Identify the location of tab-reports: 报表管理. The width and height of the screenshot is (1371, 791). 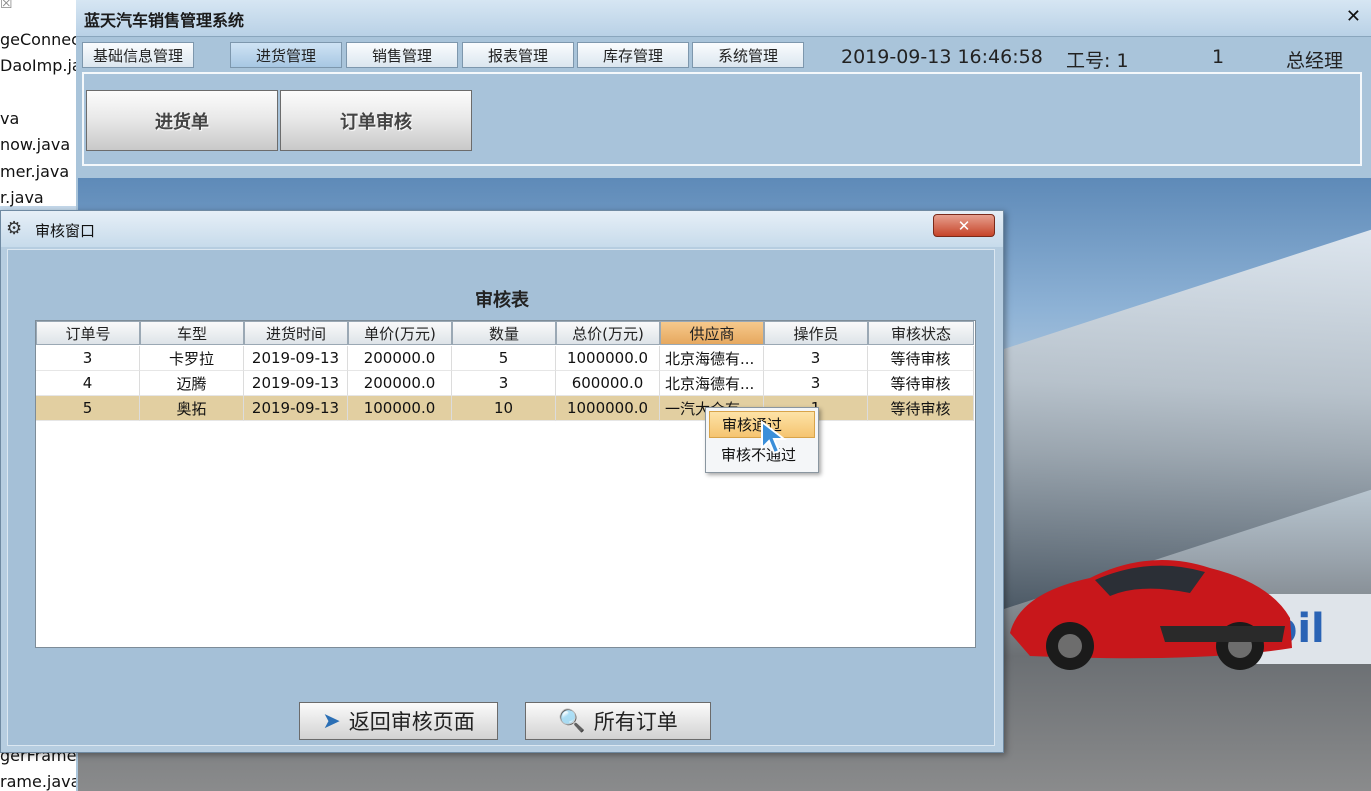
(518, 55).